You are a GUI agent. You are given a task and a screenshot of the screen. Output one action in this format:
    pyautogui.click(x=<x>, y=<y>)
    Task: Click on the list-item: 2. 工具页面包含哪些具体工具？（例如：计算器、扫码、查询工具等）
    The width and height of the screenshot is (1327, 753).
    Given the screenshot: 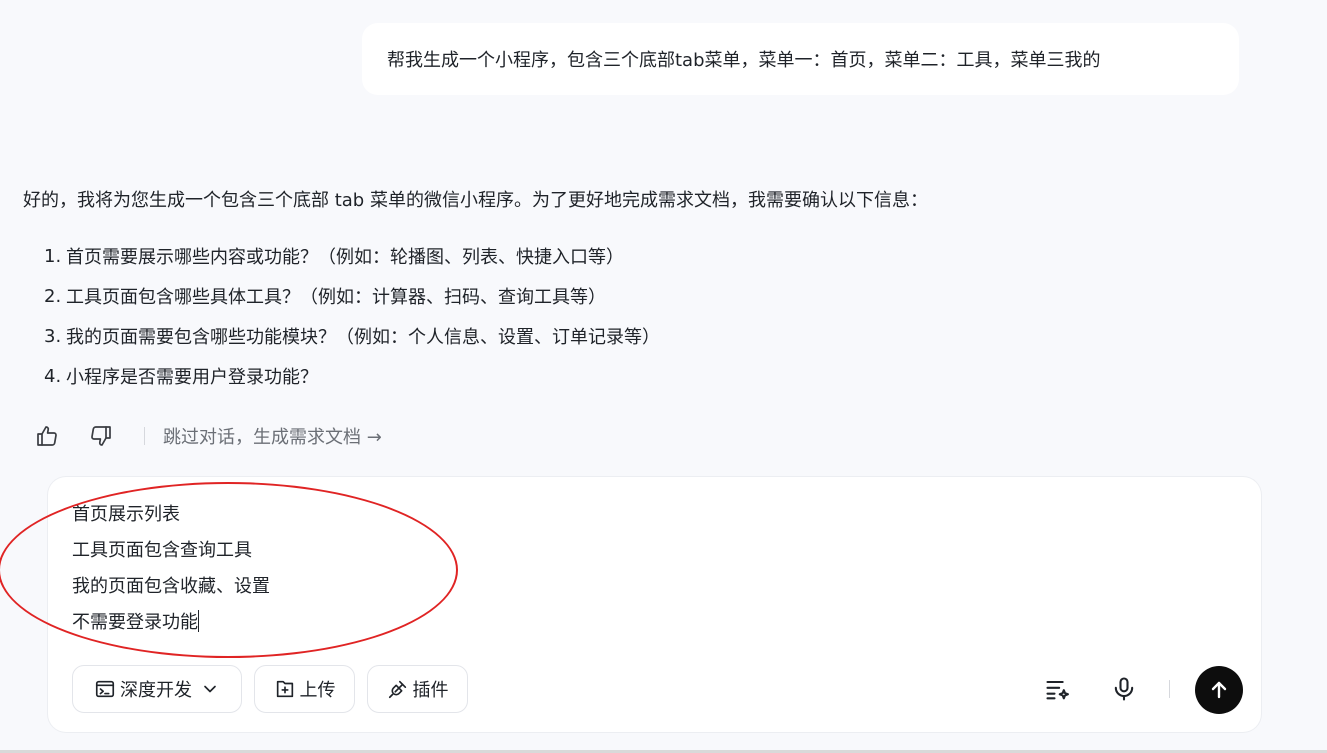 What is the action you would take?
    pyautogui.click(x=325, y=297)
    